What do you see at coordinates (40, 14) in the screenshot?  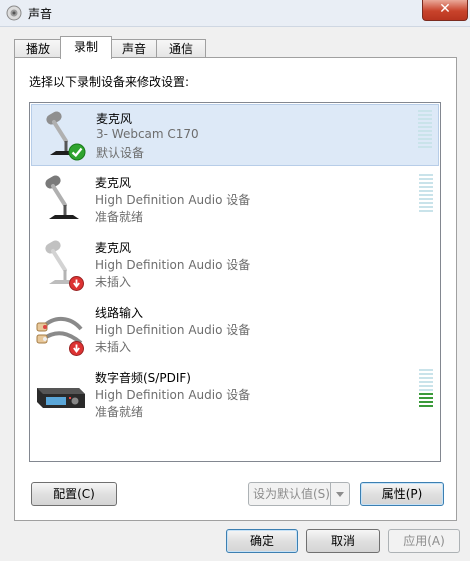 I see `window-title: 声音` at bounding box center [40, 14].